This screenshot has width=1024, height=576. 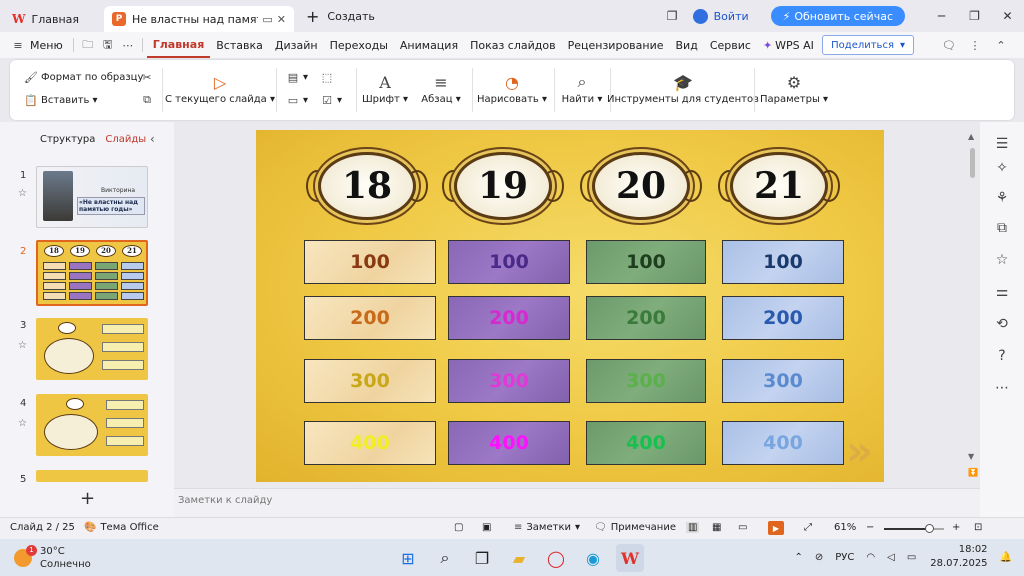 What do you see at coordinates (281, 19) in the screenshot?
I see `close-icon: ✕` at bounding box center [281, 19].